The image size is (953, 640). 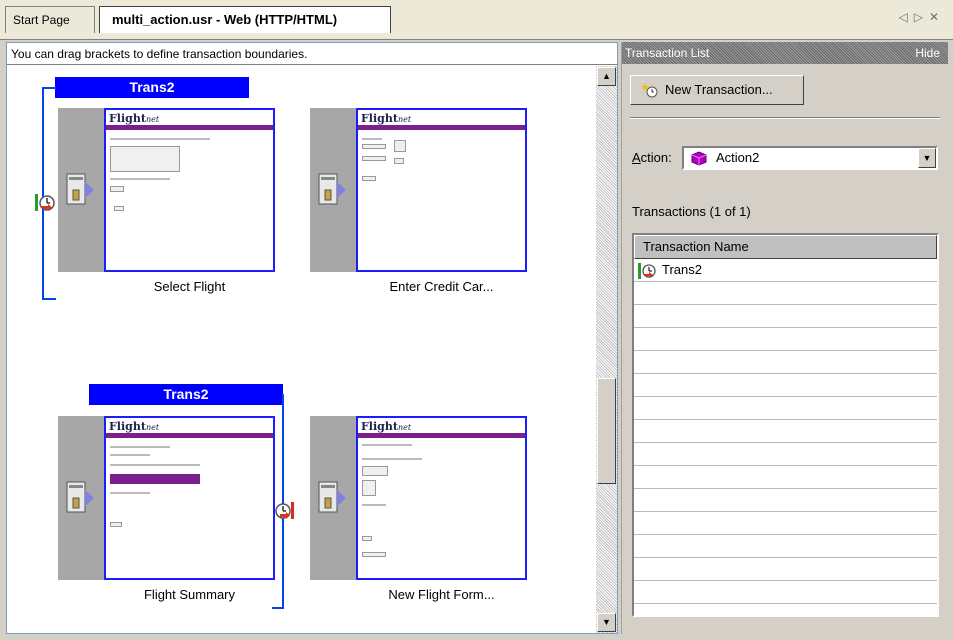 What do you see at coordinates (49, 299) in the screenshot?
I see `transaction-bracket-bottom-cap` at bounding box center [49, 299].